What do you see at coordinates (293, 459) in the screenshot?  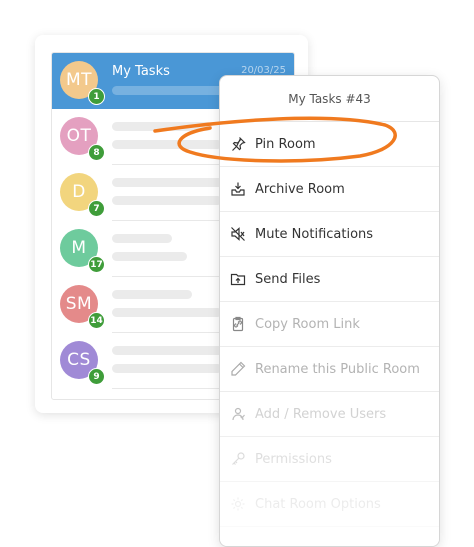 I see `menu-item-label: Permissions` at bounding box center [293, 459].